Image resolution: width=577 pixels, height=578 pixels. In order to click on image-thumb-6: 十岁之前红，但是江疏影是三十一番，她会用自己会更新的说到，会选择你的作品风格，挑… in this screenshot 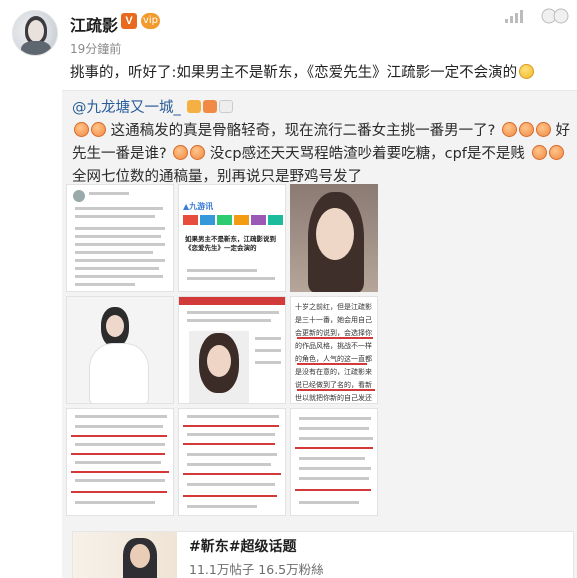, I will do `click(334, 350)`.